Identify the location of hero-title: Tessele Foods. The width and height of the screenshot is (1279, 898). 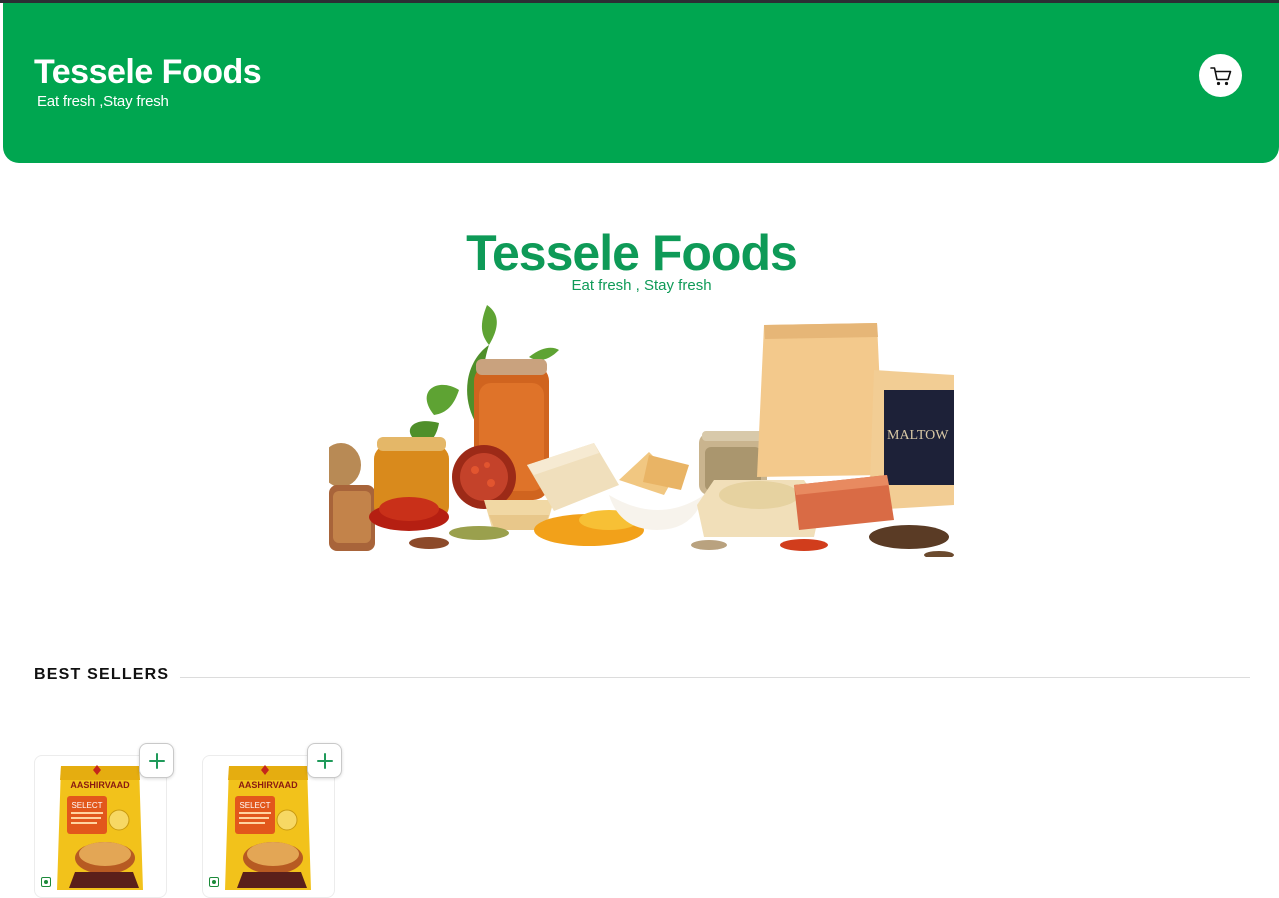
(632, 253).